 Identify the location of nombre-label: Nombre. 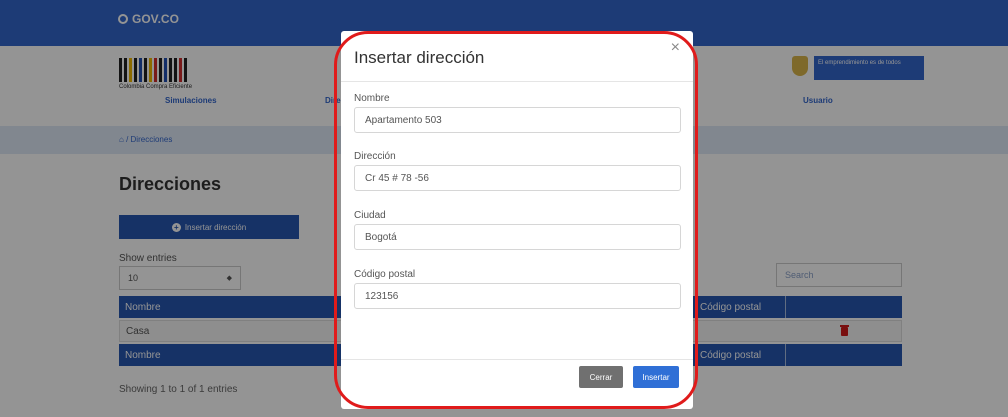
(372, 98).